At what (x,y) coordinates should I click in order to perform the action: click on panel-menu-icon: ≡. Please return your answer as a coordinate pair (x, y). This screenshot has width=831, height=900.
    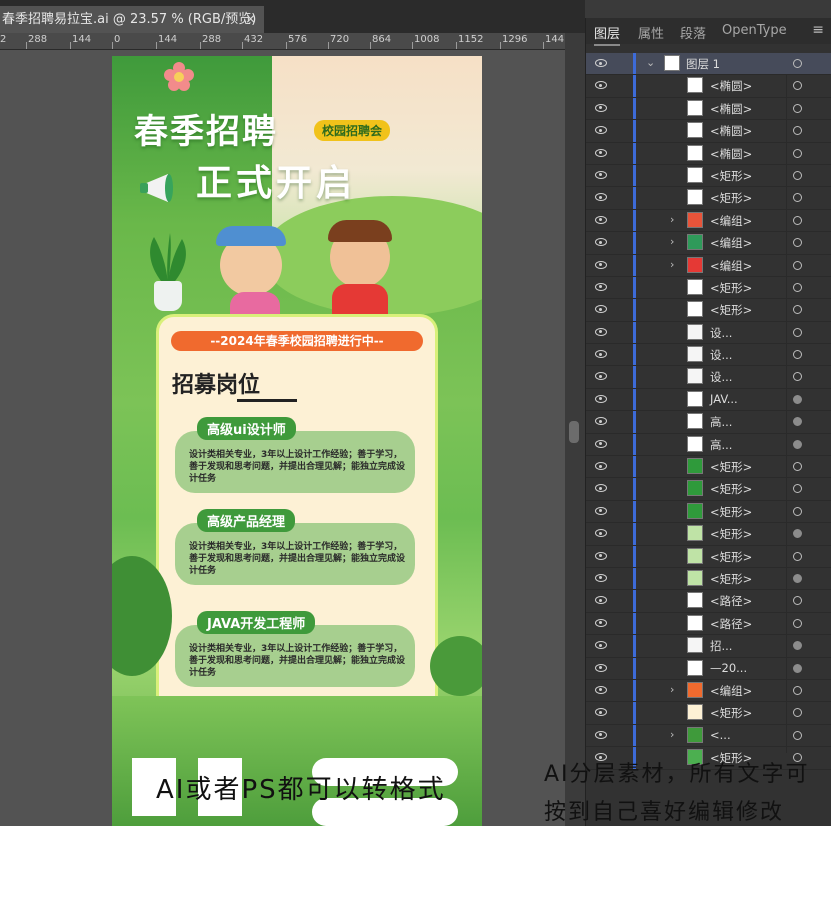
    Looking at the image, I should click on (818, 30).